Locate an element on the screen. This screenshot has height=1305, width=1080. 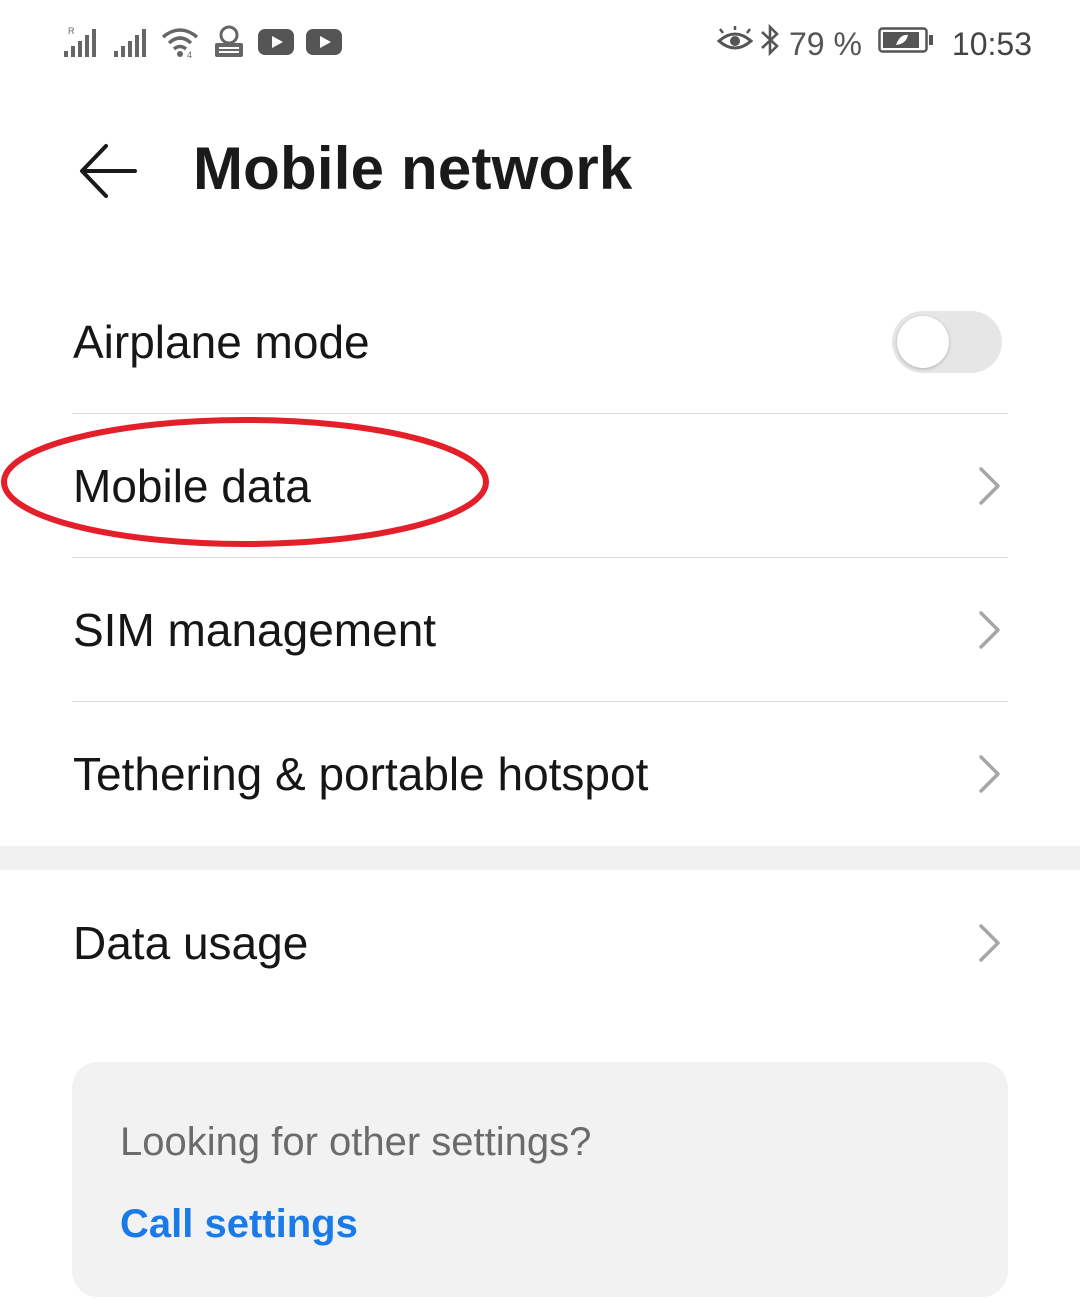
tethering-row: Tethering & portable hotspot is located at coordinates (540, 774).